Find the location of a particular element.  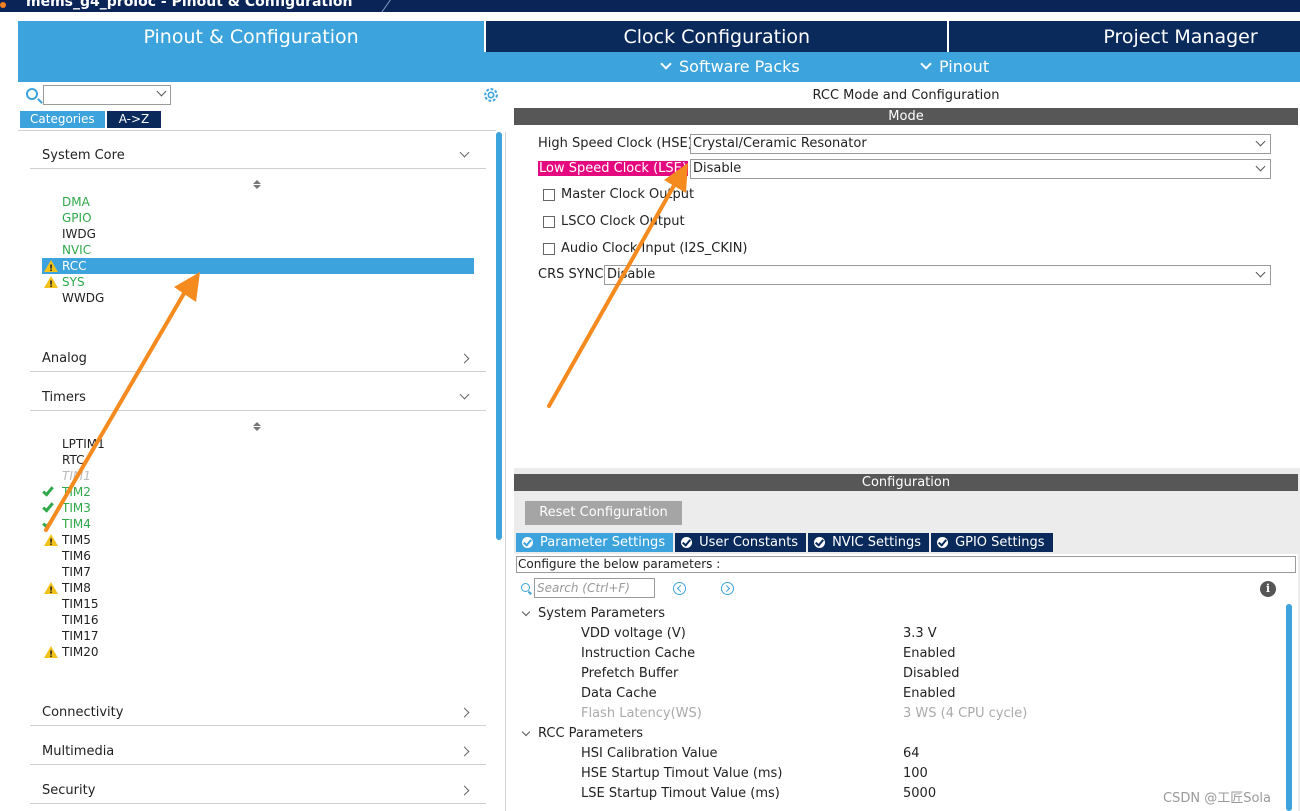

list-item-tim5: TIM5 is located at coordinates (258, 541).